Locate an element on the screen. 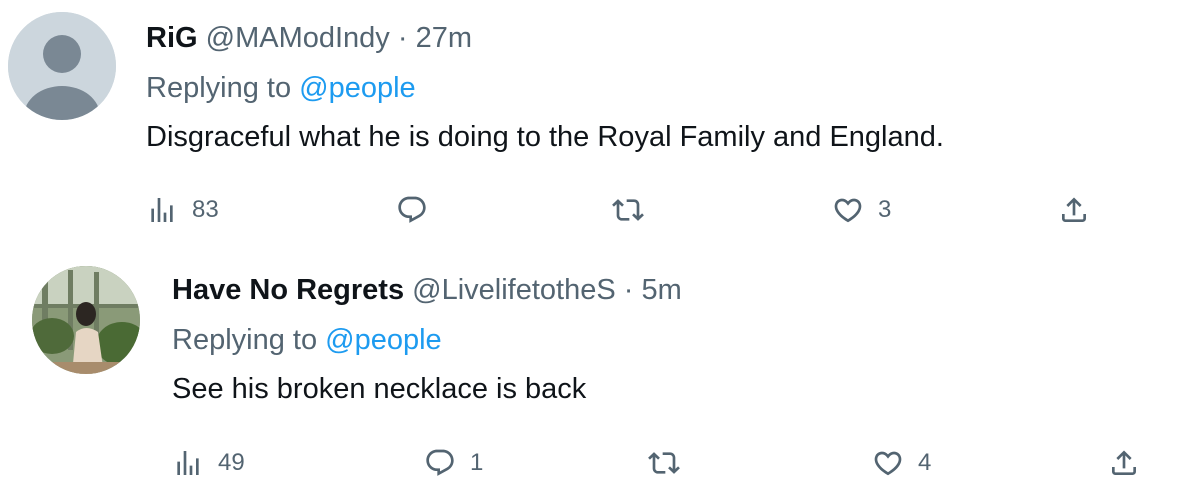 Image resolution: width=1200 pixels, height=500 pixels. views-count: 83 is located at coordinates (205, 209).